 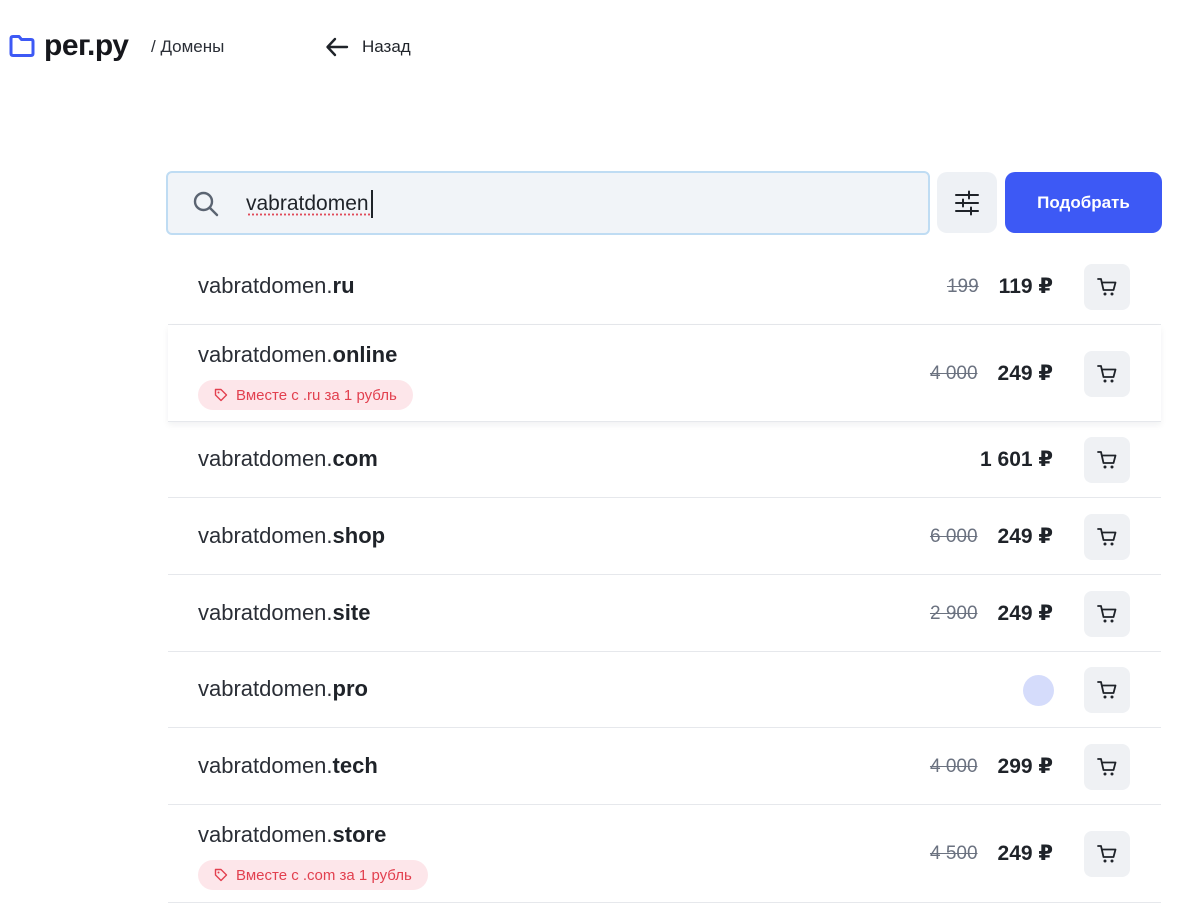 I want to click on domain-tld: online, so click(x=365, y=354).